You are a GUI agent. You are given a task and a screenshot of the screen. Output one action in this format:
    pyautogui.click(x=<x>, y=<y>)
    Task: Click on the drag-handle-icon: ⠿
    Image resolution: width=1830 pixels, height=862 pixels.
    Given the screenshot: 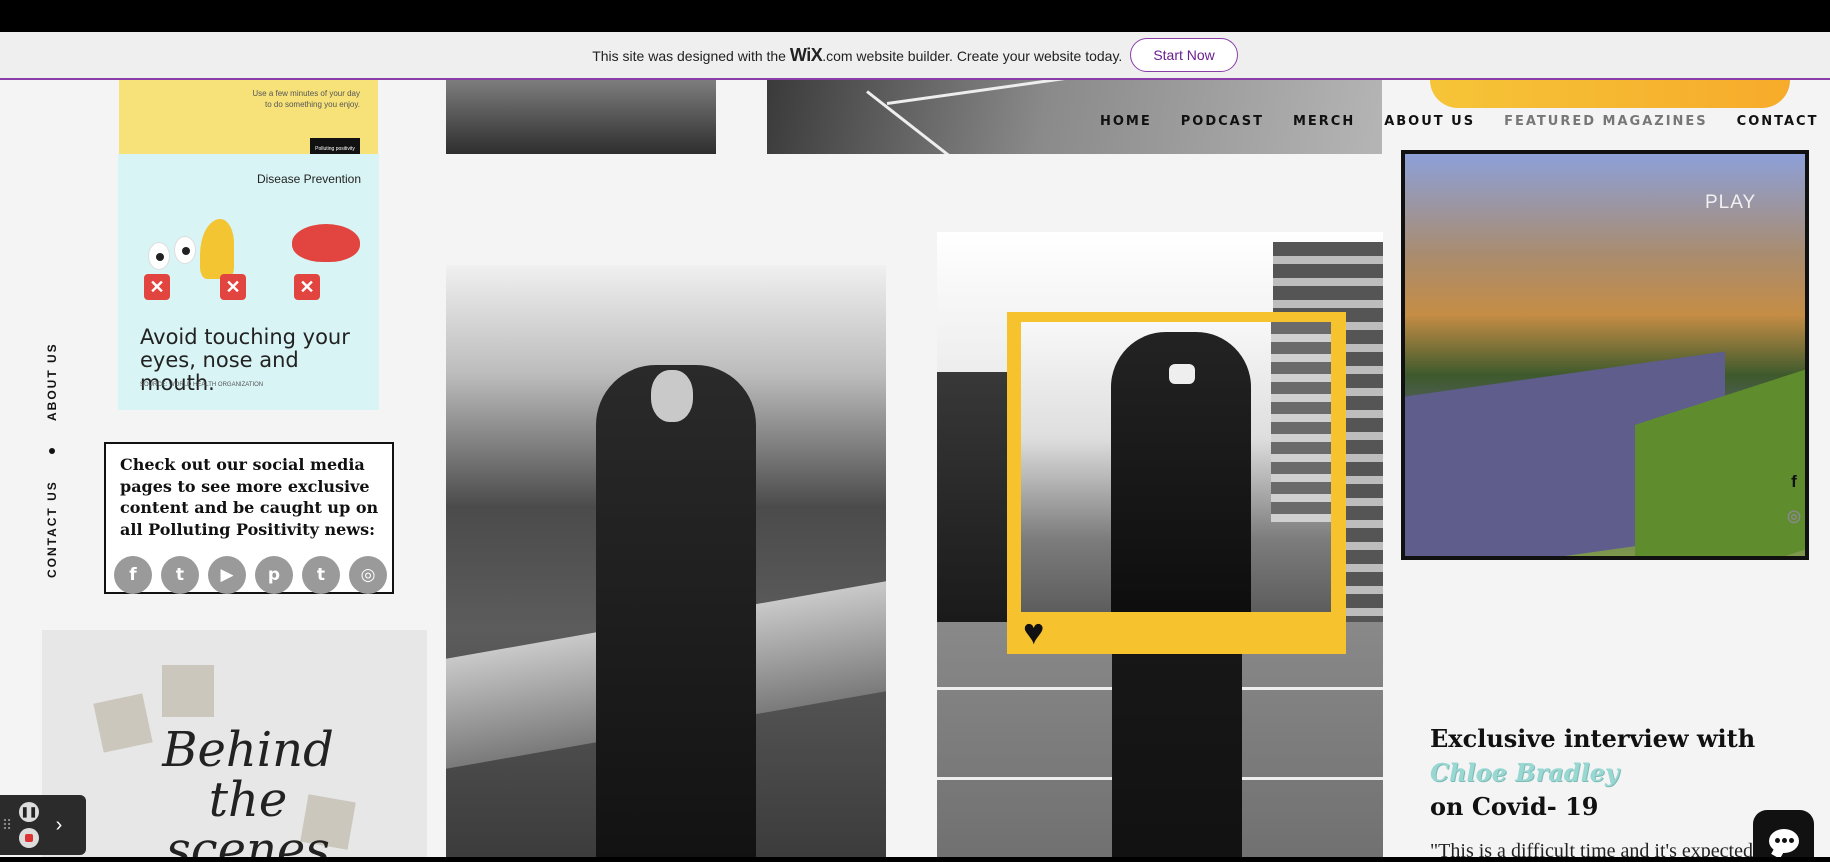 What is the action you would take?
    pyautogui.click(x=7, y=825)
    